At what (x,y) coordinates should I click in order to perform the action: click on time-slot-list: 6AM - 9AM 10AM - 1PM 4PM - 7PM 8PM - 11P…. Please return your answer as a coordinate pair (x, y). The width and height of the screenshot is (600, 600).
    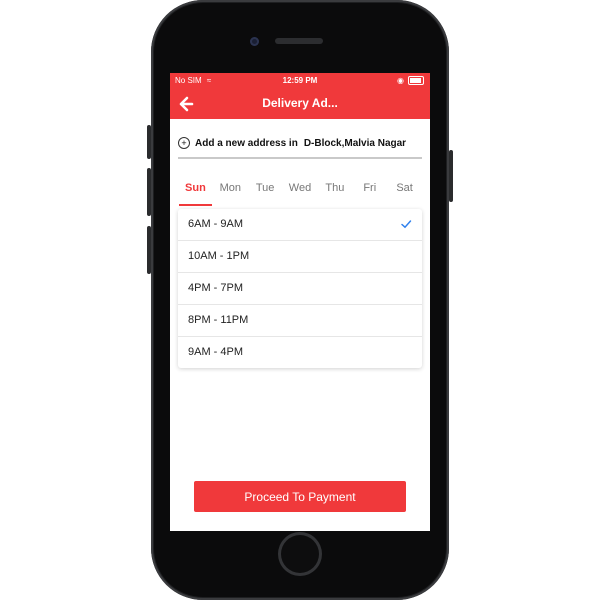
    Looking at the image, I should click on (300, 288).